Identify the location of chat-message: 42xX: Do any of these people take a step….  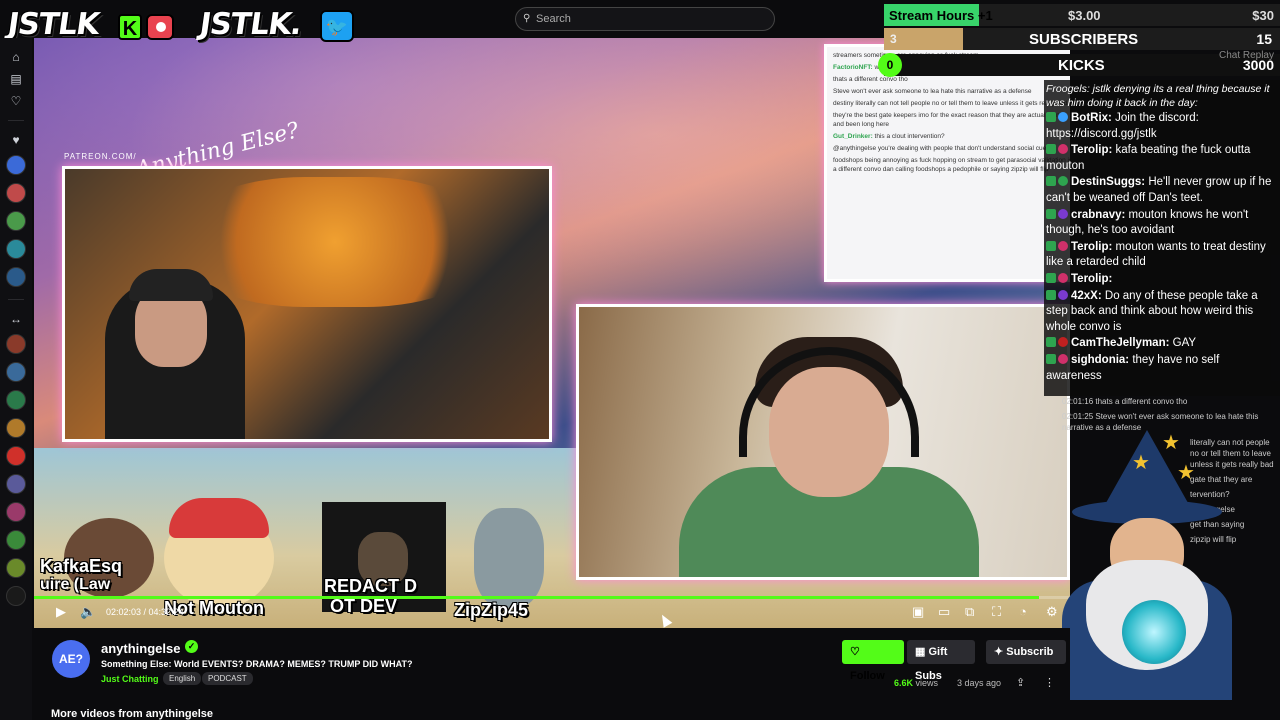
(1161, 312).